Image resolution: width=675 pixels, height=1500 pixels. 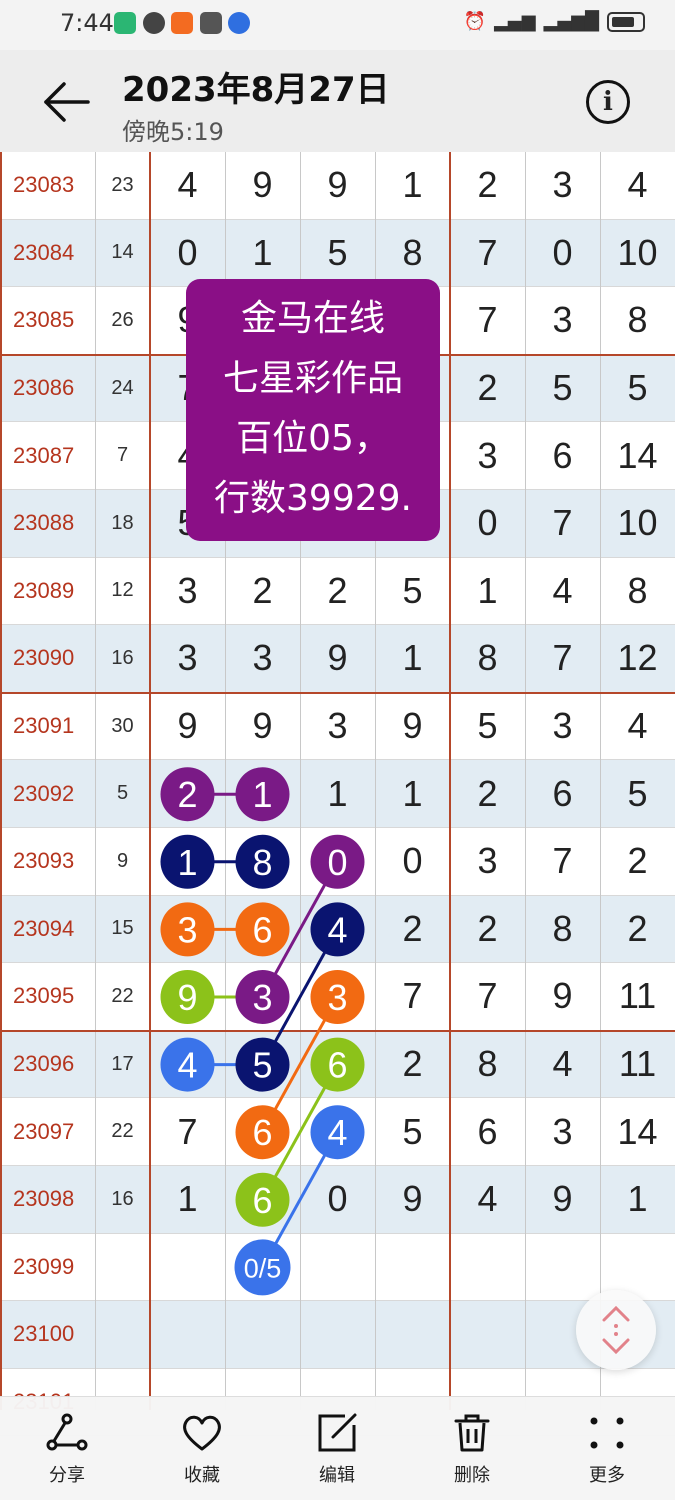 I want to click on share-label: 分享, so click(x=67, y=1475).